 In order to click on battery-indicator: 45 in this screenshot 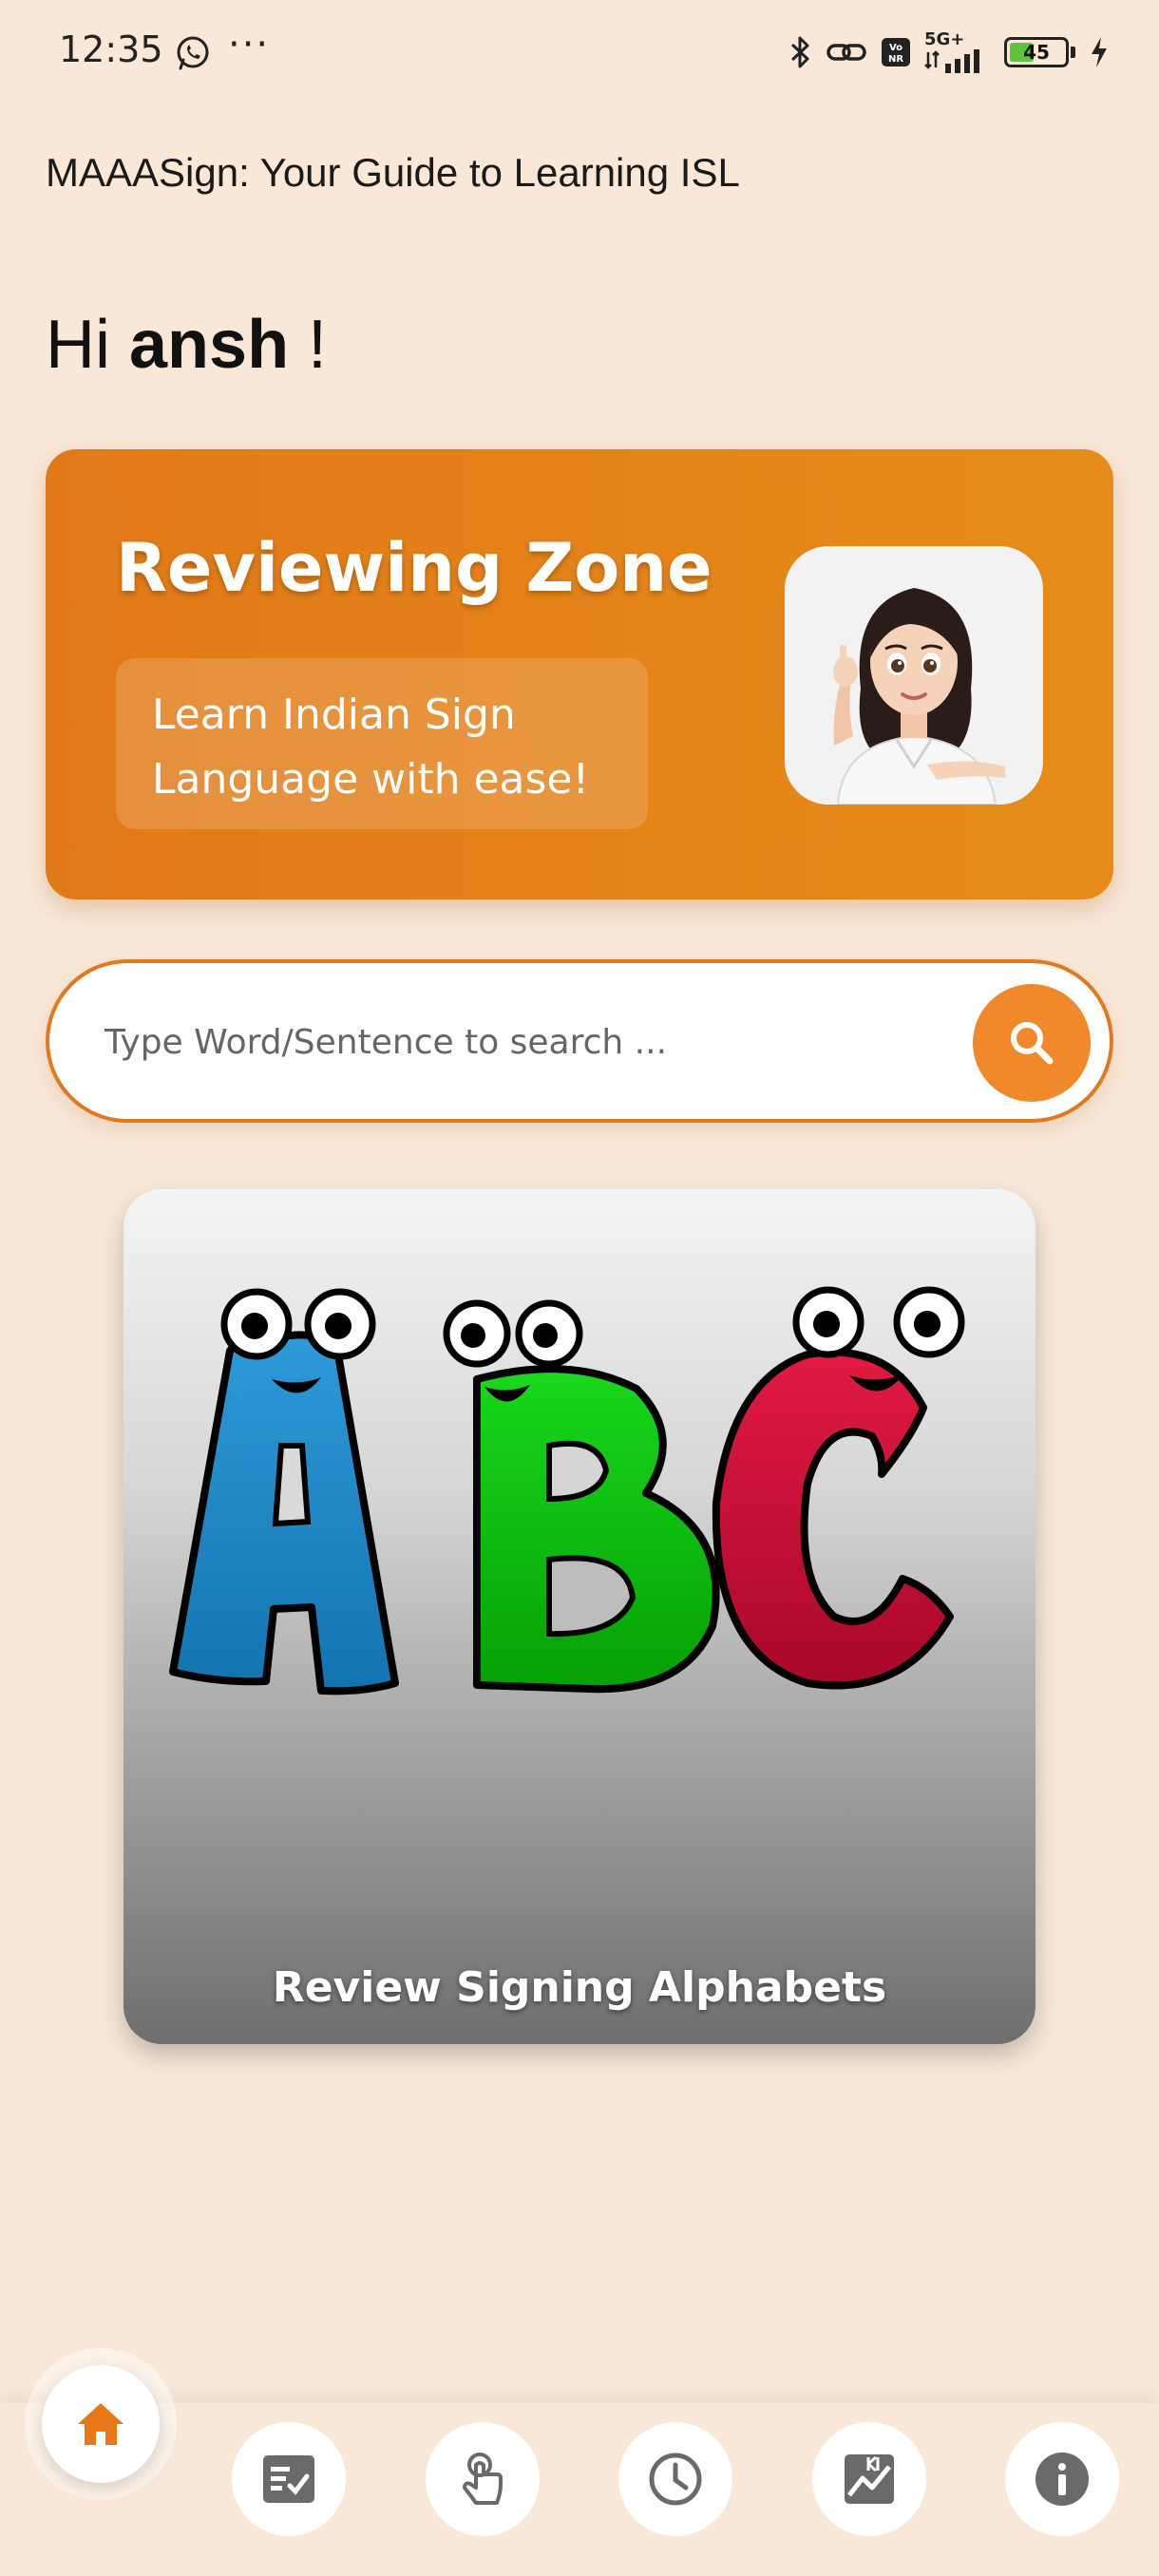, I will do `click(1036, 52)`.